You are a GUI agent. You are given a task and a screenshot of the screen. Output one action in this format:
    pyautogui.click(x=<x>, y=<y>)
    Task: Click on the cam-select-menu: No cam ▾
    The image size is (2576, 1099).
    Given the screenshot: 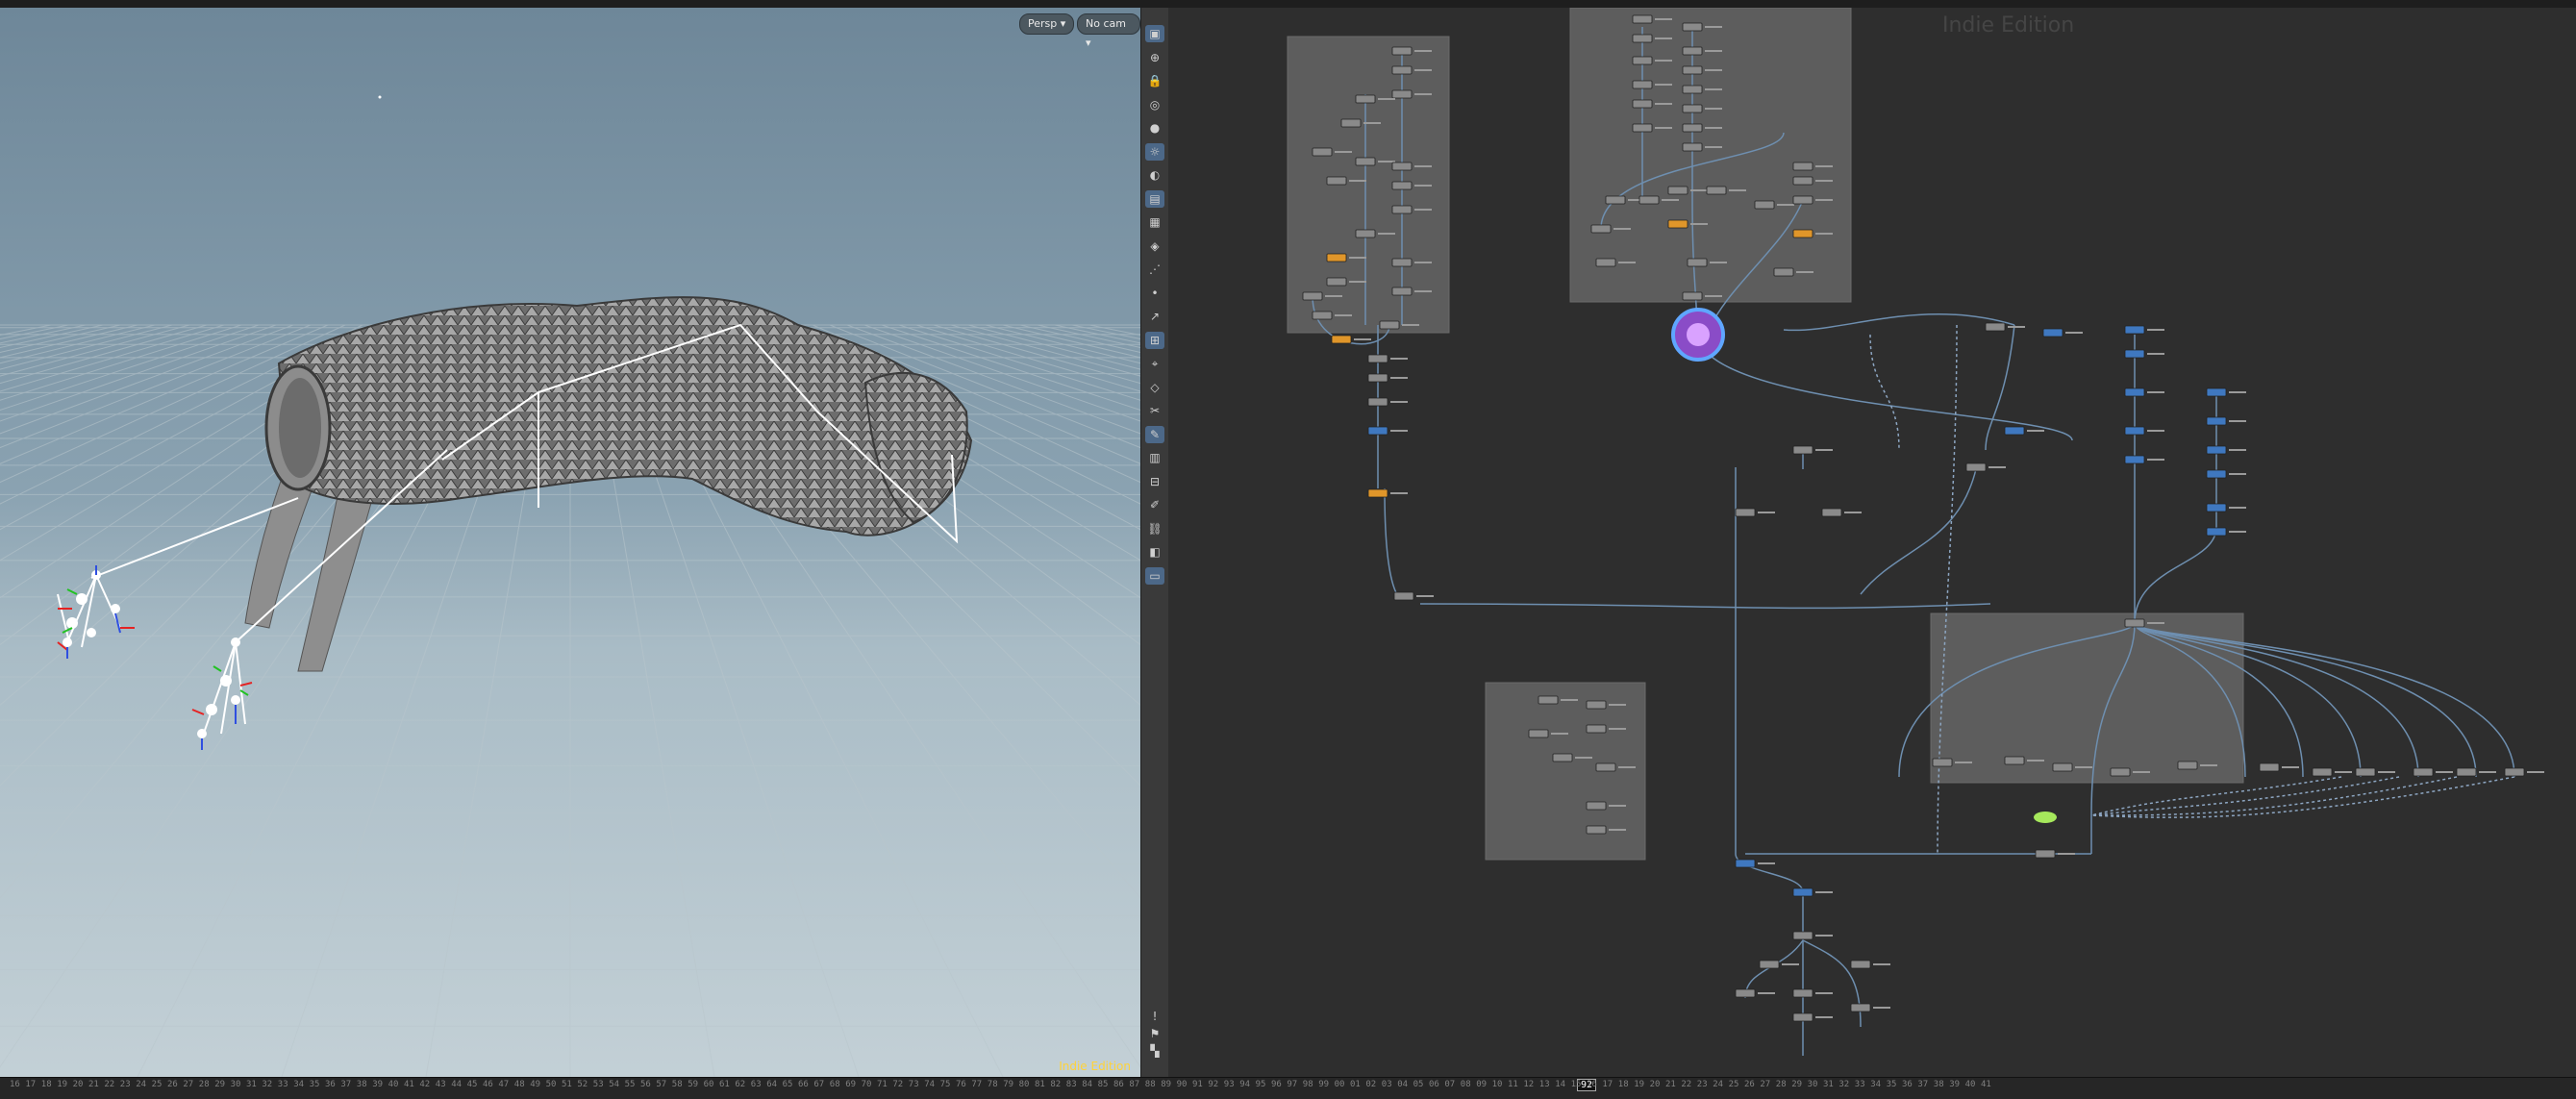 What is the action you would take?
    pyautogui.click(x=1108, y=31)
    